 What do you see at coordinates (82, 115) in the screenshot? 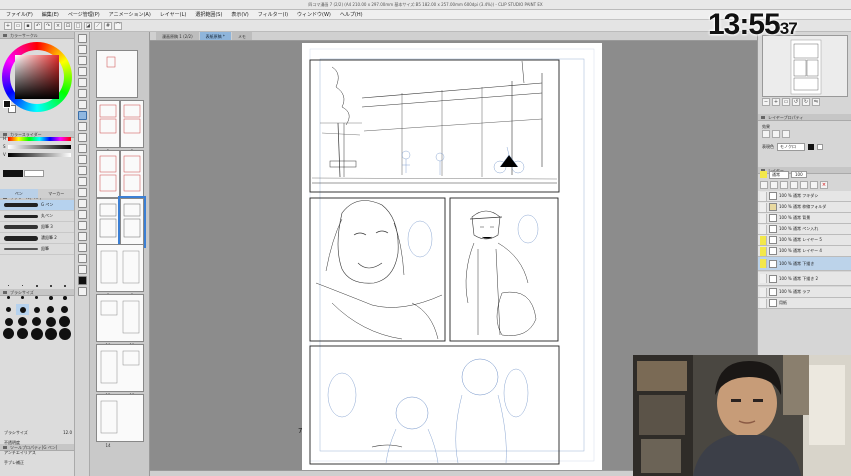
I see `pen-tool-icon` at bounding box center [82, 115].